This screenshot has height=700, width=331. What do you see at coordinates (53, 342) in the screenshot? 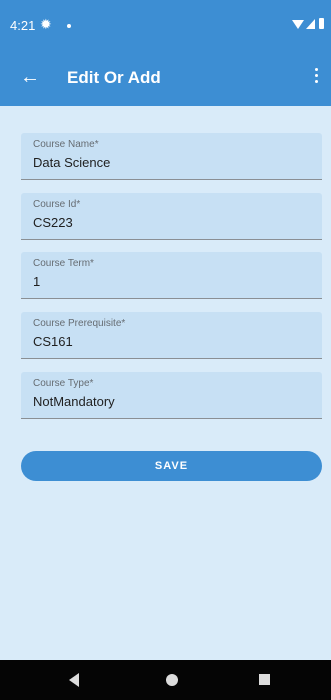
I see `course-prerequisite-input: CS161` at bounding box center [53, 342].